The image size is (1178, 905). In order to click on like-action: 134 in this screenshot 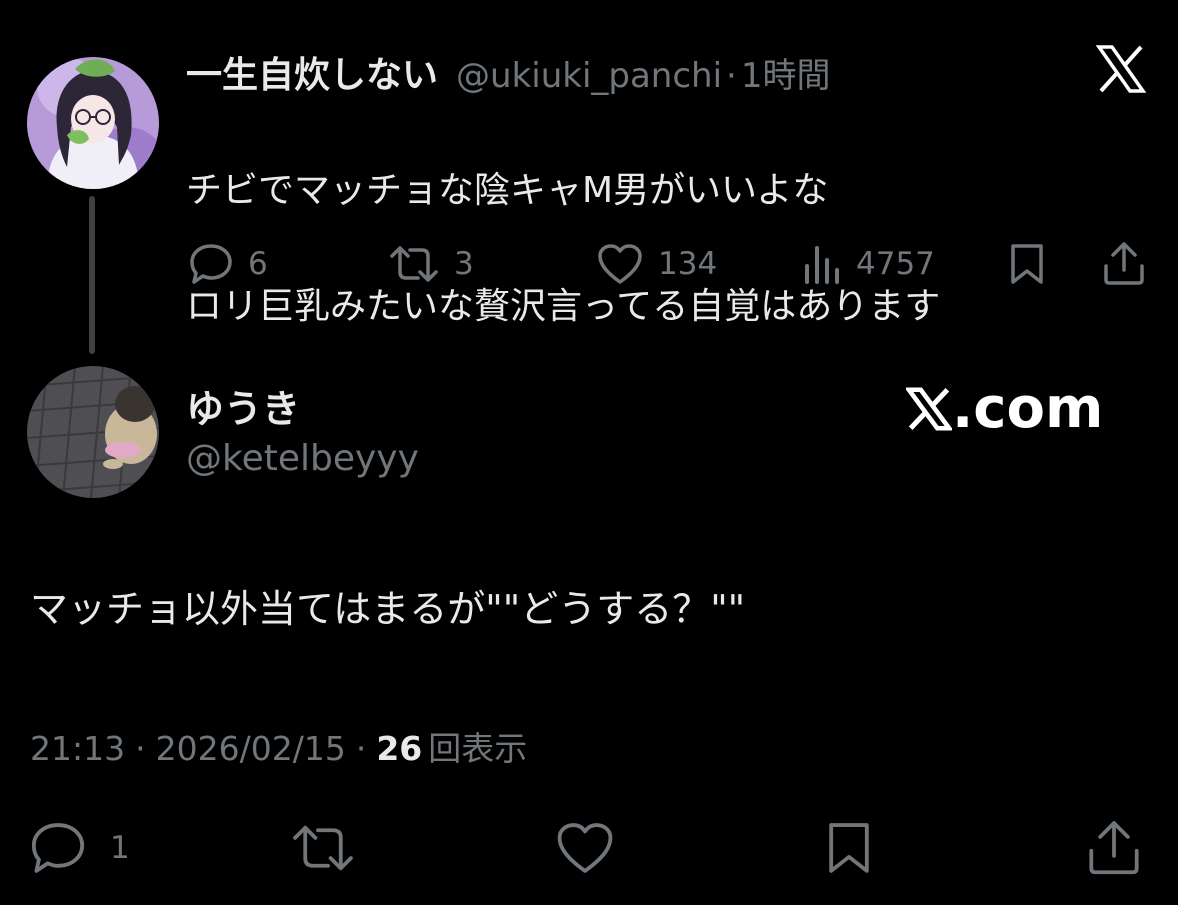, I will do `click(656, 264)`.